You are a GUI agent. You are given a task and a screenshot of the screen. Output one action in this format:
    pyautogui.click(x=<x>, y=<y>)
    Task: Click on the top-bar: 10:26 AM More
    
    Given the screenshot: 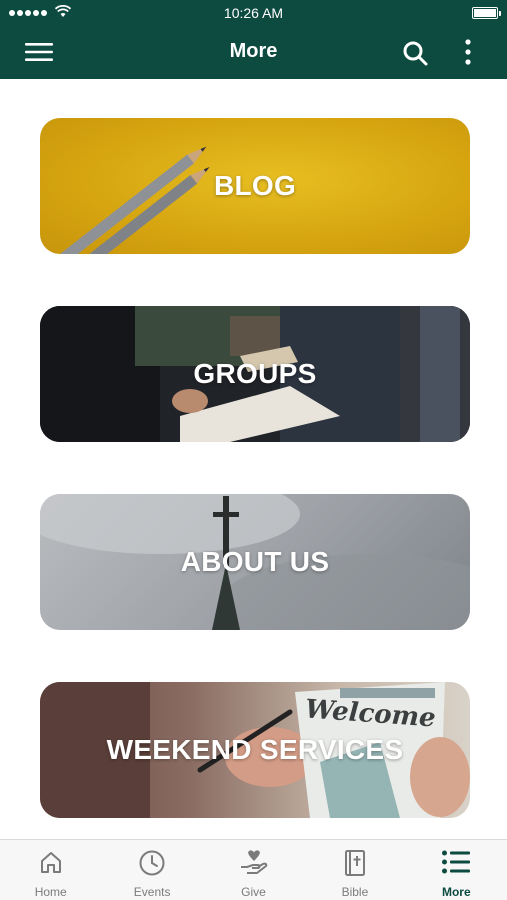 What is the action you would take?
    pyautogui.click(x=253, y=39)
    